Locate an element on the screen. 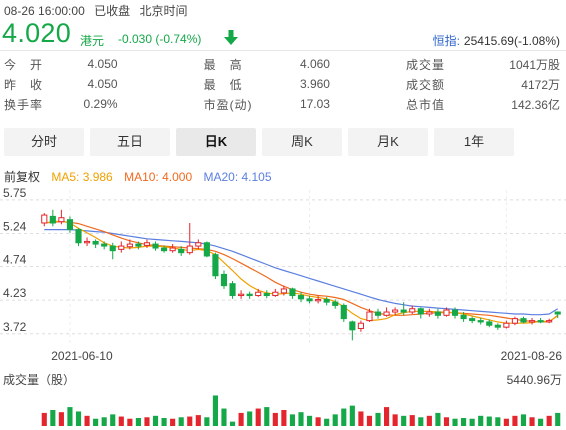  y-tick-label: 4.23 is located at coordinates (15, 293).